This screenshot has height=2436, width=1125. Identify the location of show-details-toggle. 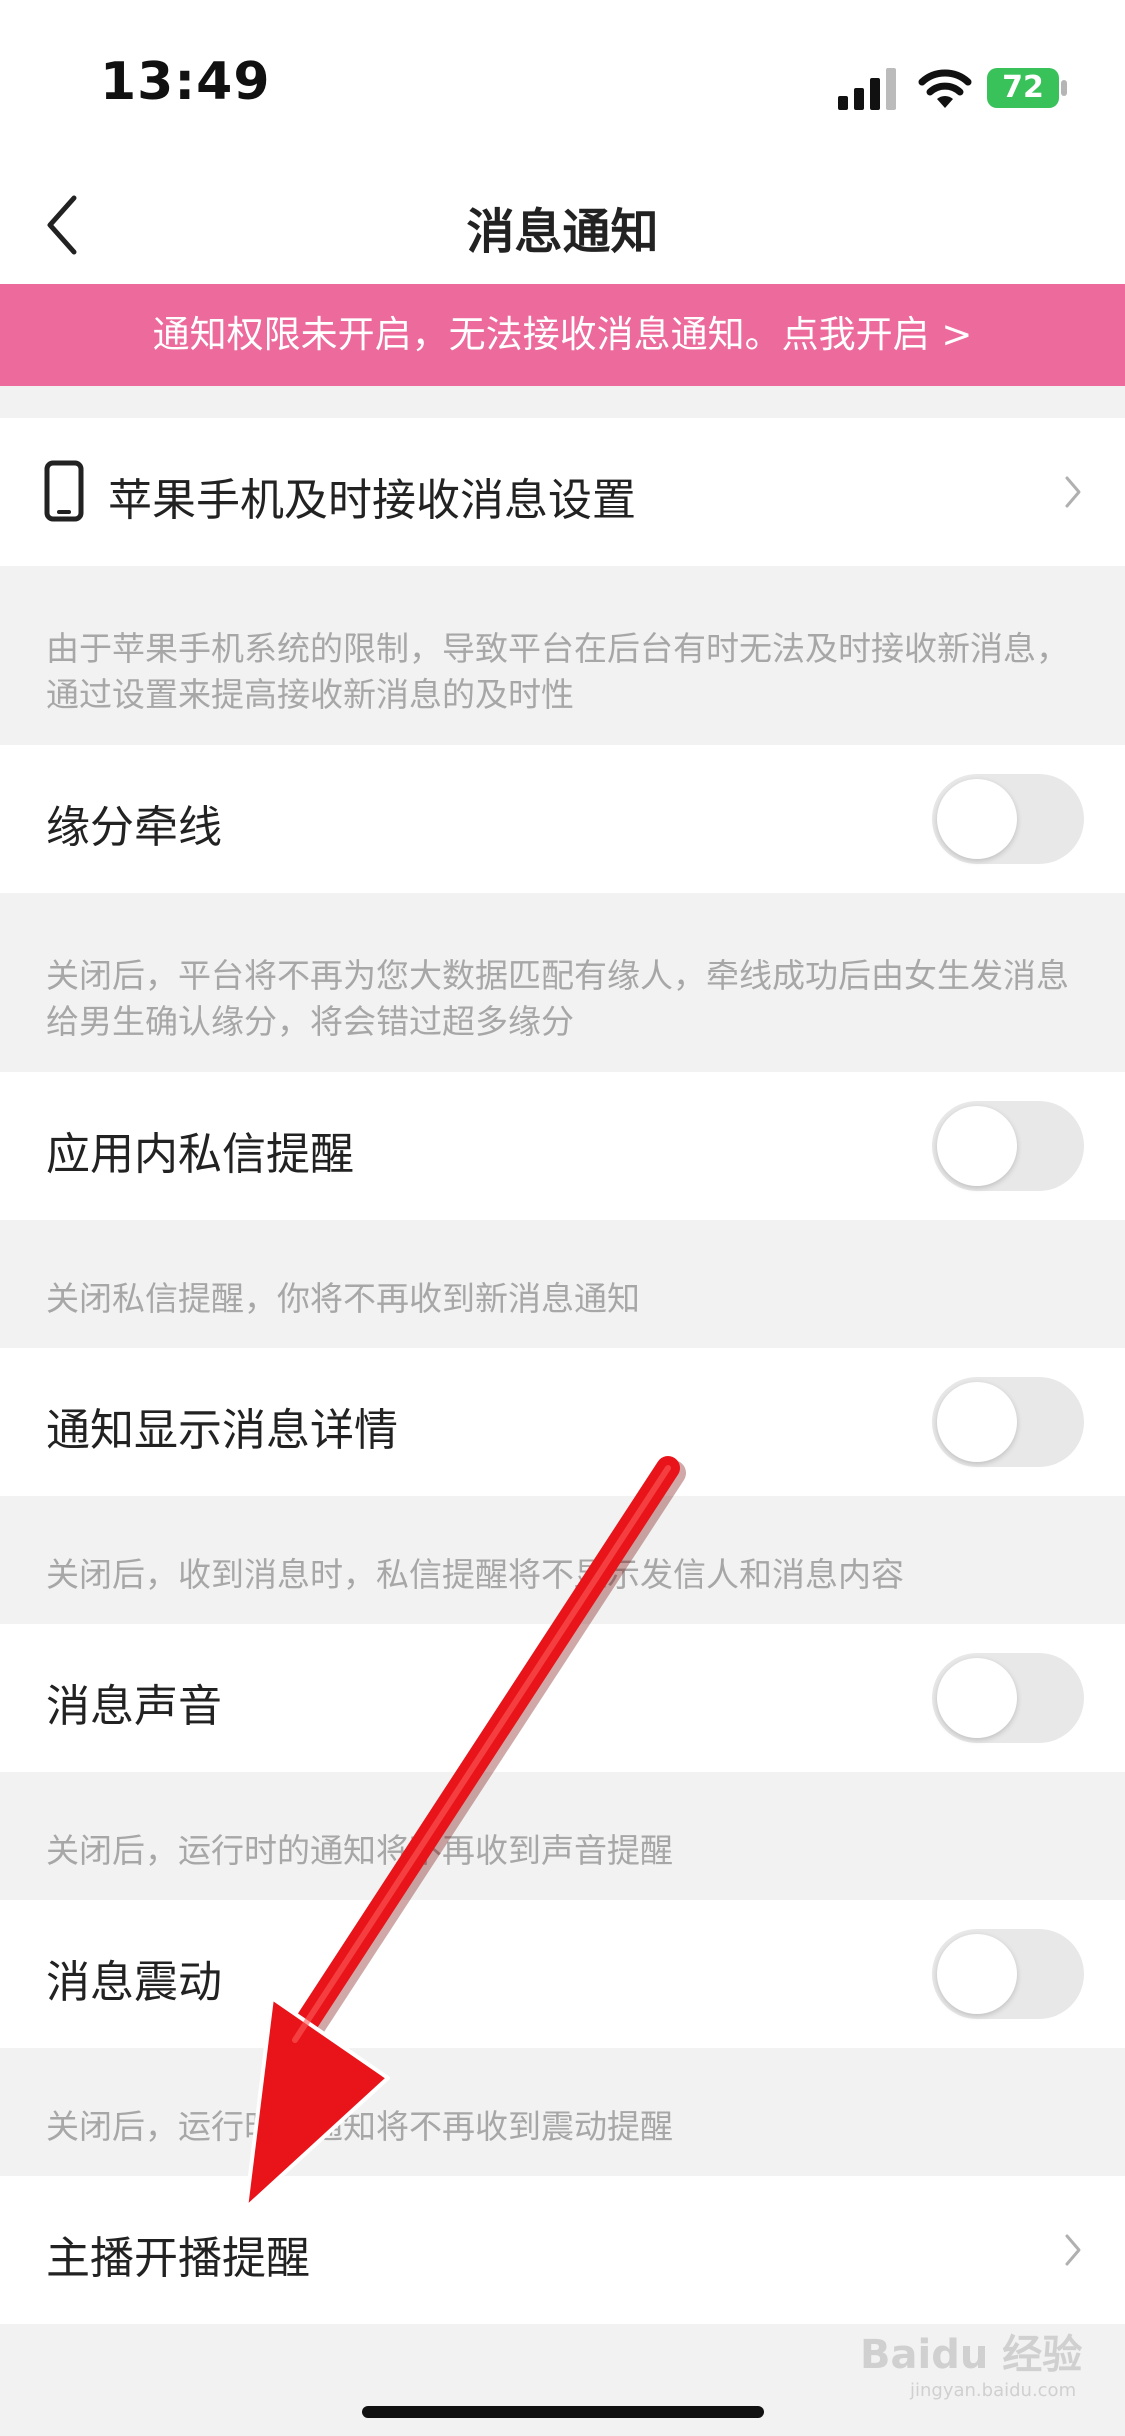
(1008, 1422).